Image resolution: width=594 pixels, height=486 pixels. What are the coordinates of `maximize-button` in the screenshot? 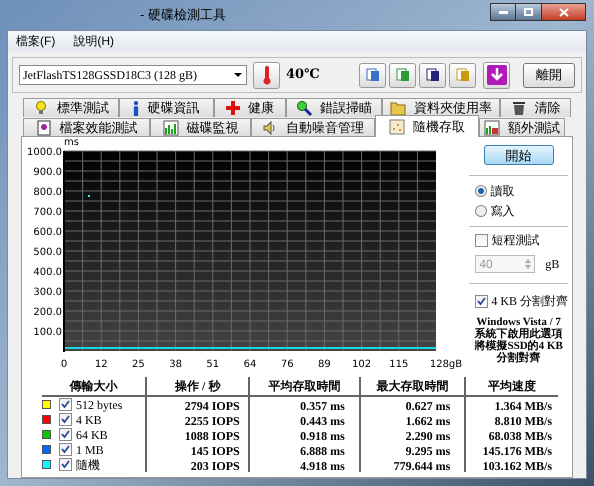 It's located at (529, 12).